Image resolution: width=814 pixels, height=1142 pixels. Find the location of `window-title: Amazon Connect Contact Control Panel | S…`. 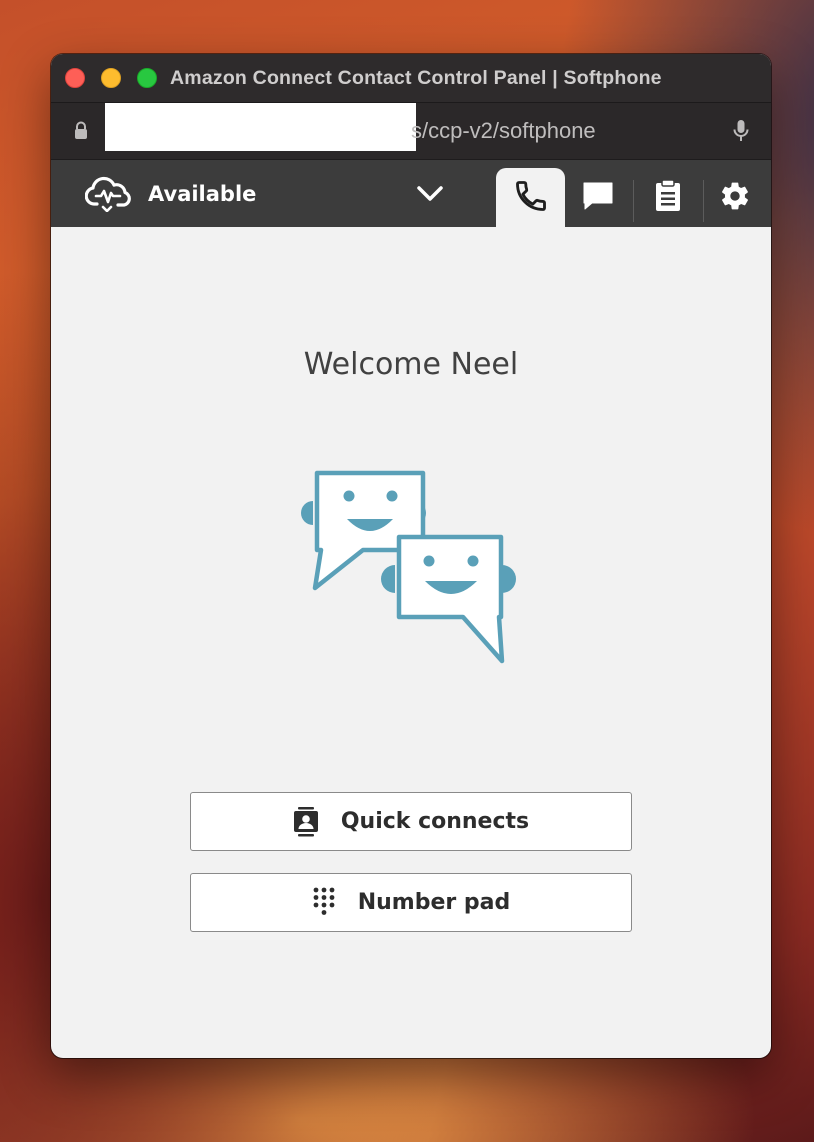

window-title: Amazon Connect Contact Control Panel | S… is located at coordinates (416, 78).